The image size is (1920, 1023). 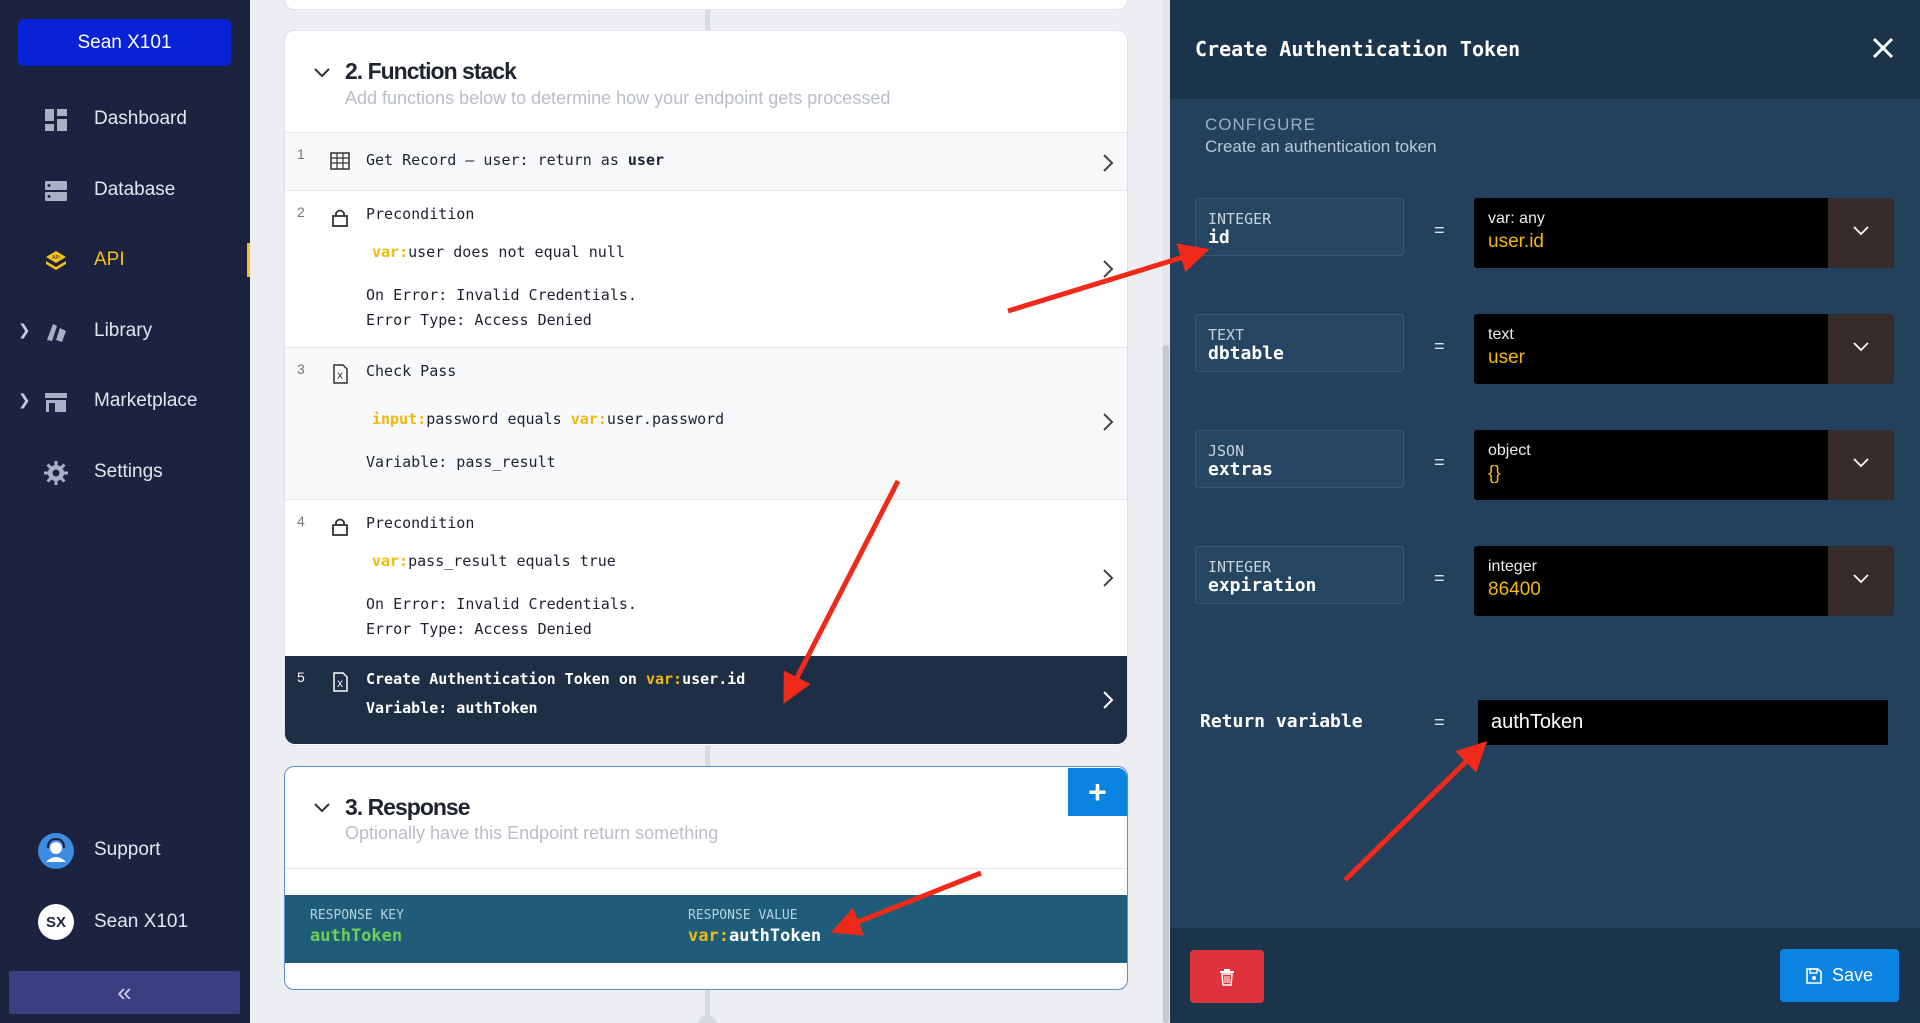 What do you see at coordinates (125, 850) in the screenshot?
I see `sidebar-item-support: Support` at bounding box center [125, 850].